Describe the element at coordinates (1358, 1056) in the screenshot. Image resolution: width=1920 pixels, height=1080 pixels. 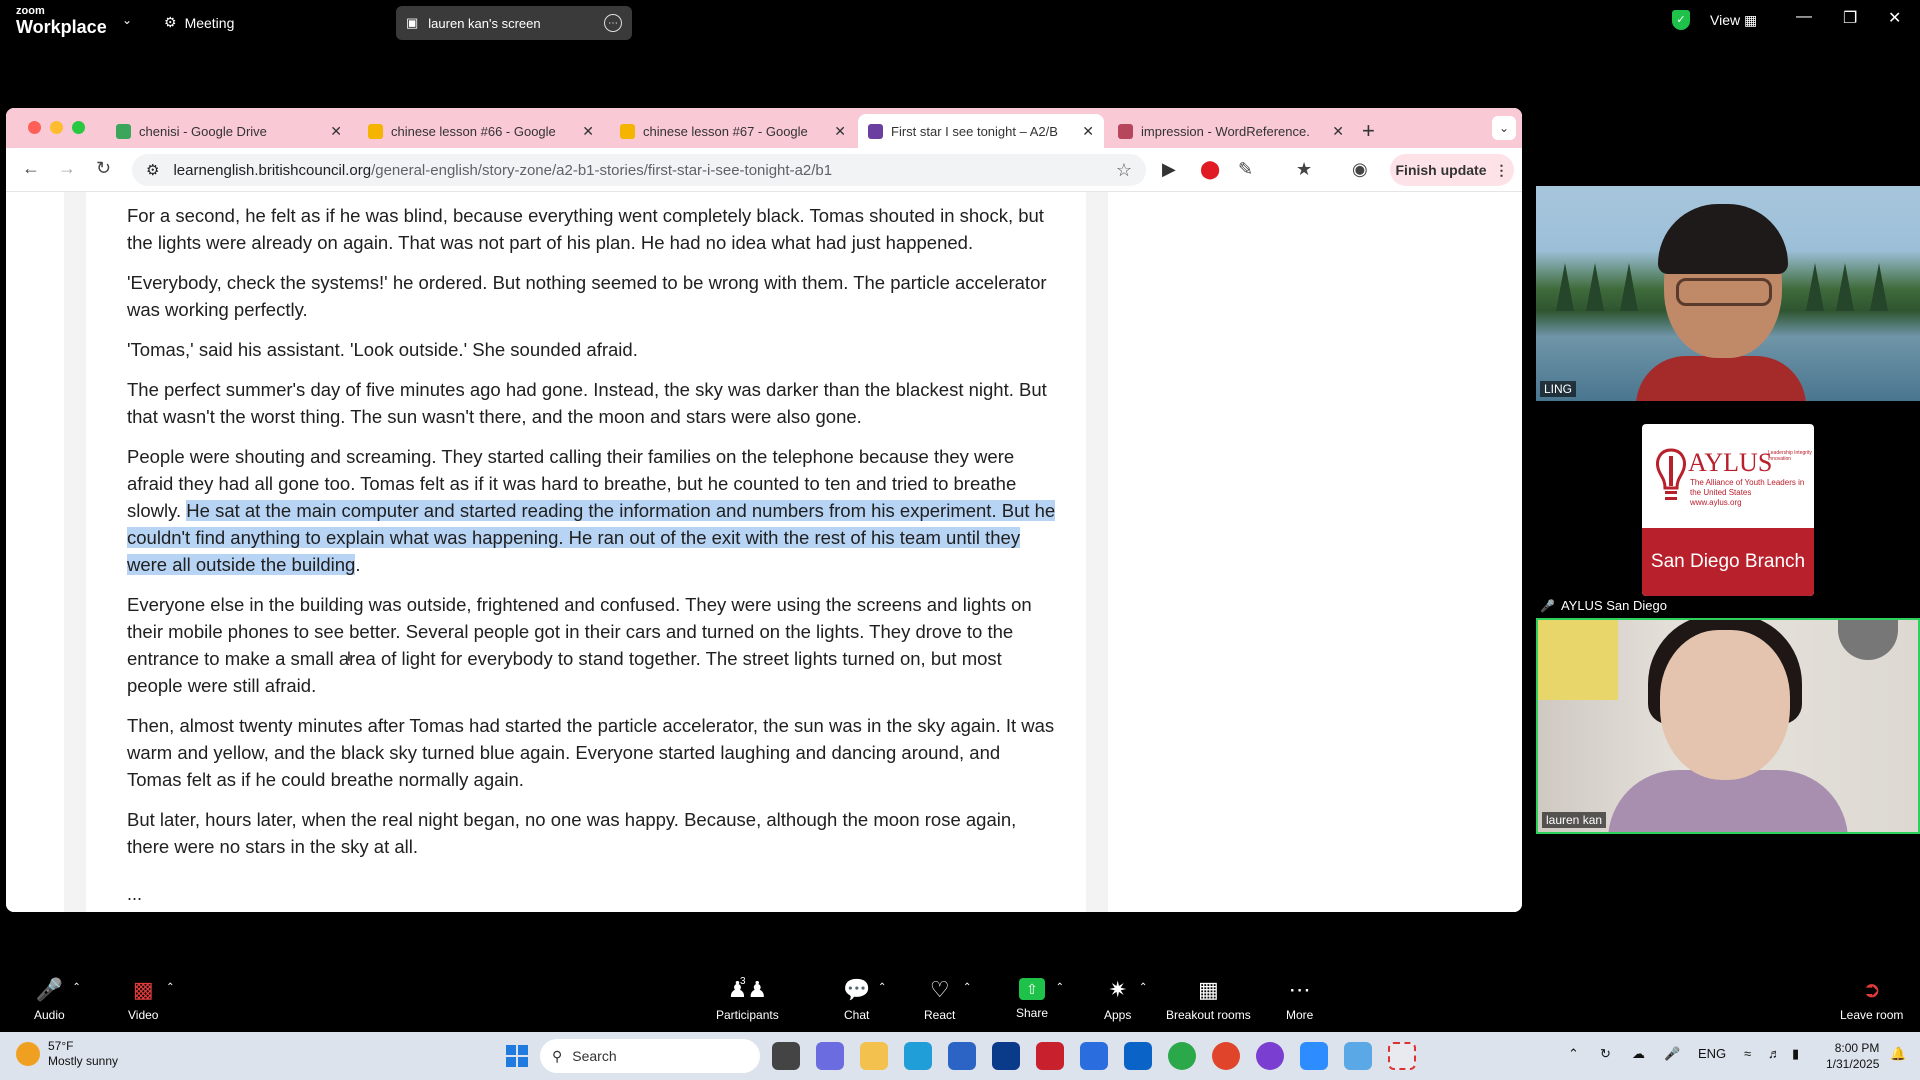
I see `app-icon` at that location.